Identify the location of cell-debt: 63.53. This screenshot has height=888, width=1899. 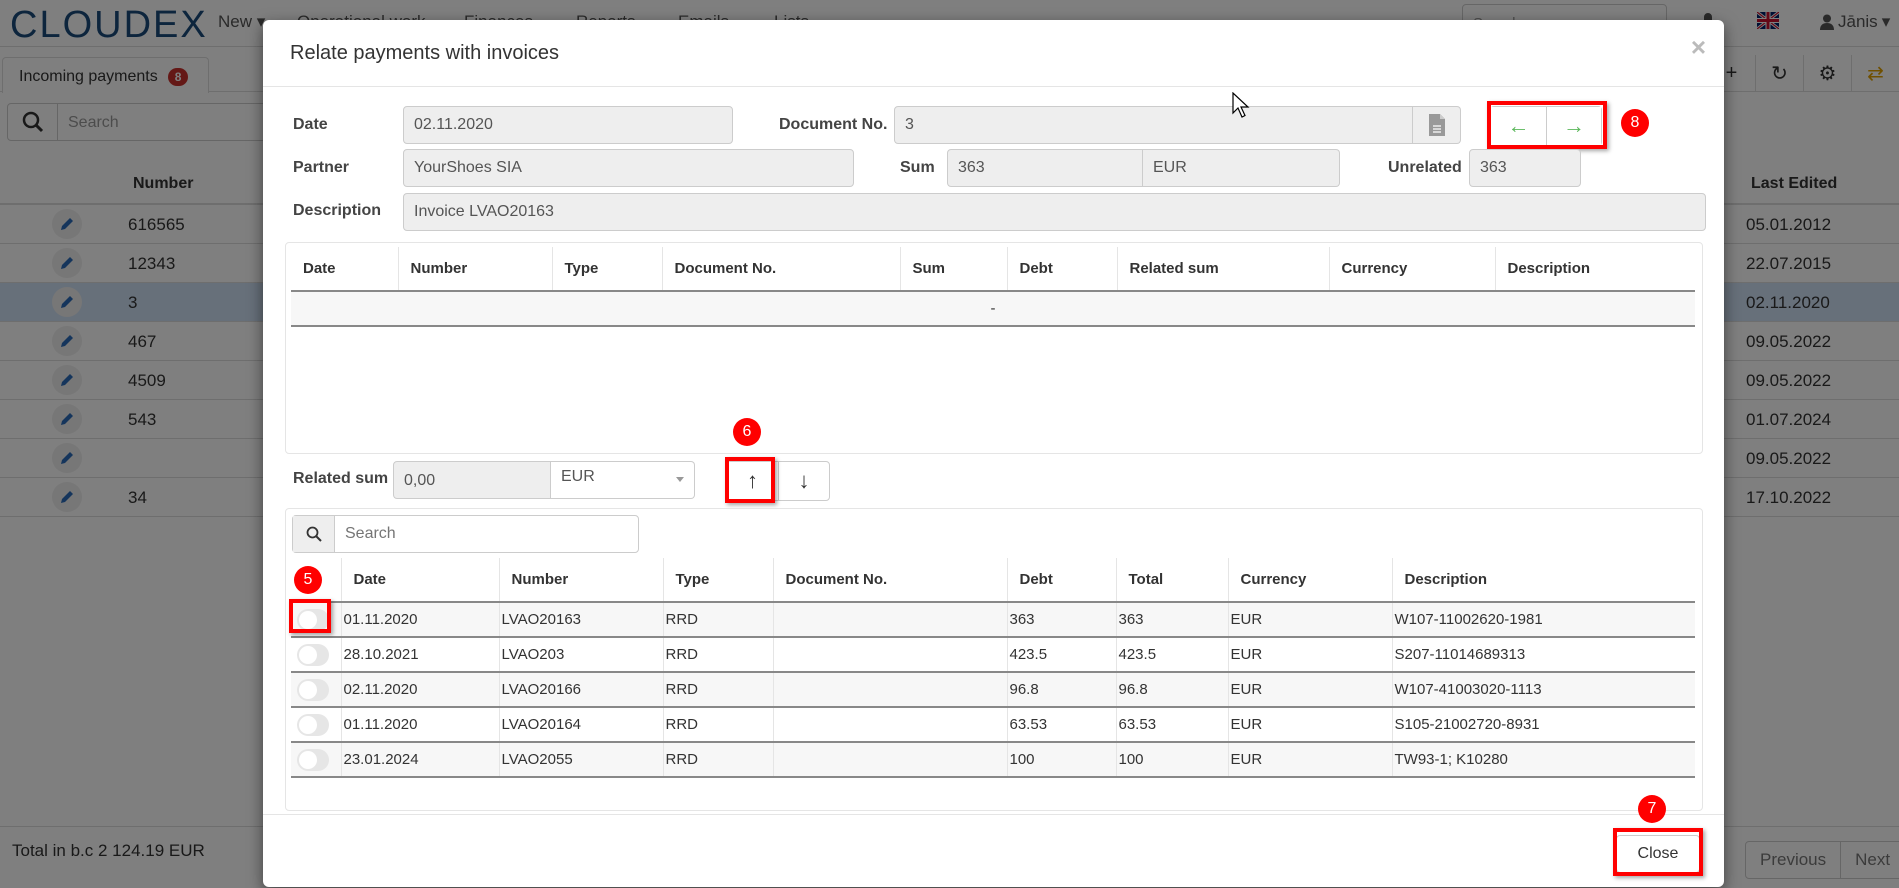
(1062, 725).